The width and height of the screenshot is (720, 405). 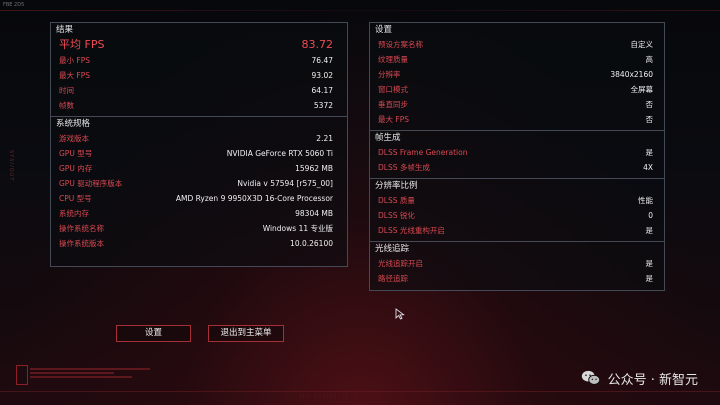 I want to click on system-row: 系统内存 98304 MB, so click(x=199, y=213).